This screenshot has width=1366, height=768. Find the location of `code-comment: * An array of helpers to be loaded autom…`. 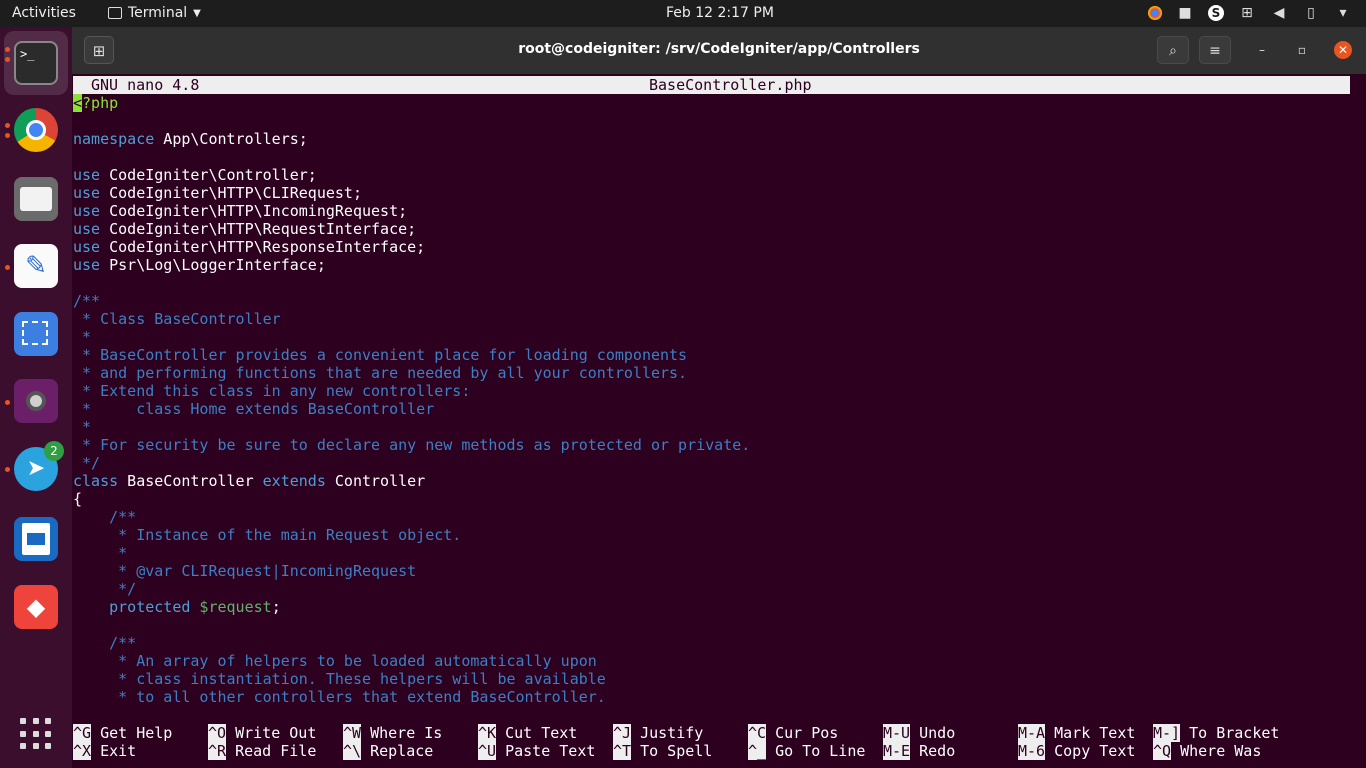

code-comment: * An array of helpers to be loaded autom… is located at coordinates (335, 661).